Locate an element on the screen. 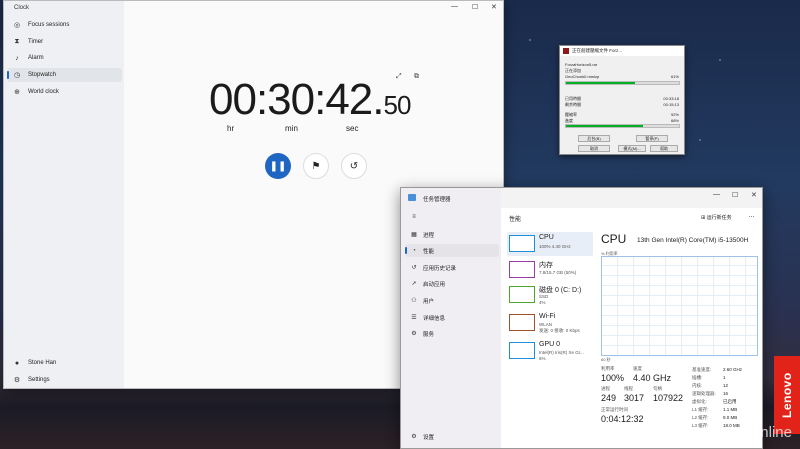 The width and height of the screenshot is (800, 449). nav-label: 性能 is located at coordinates (429, 251).